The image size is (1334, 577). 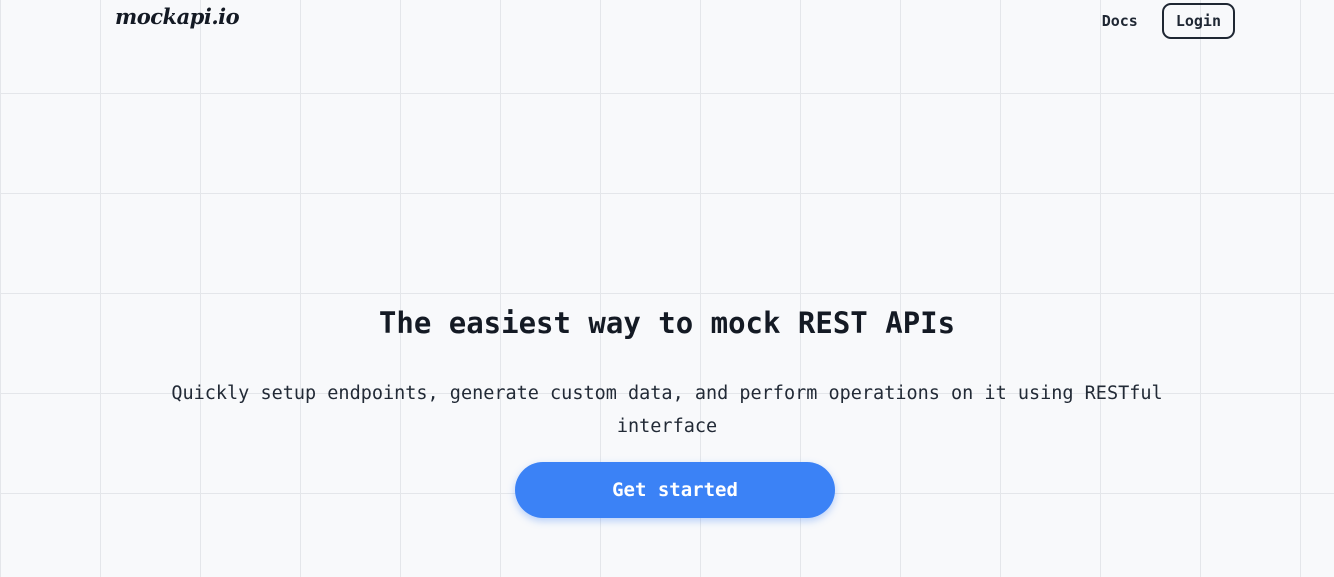 What do you see at coordinates (1120, 21) in the screenshot?
I see `docs-link: Docs` at bounding box center [1120, 21].